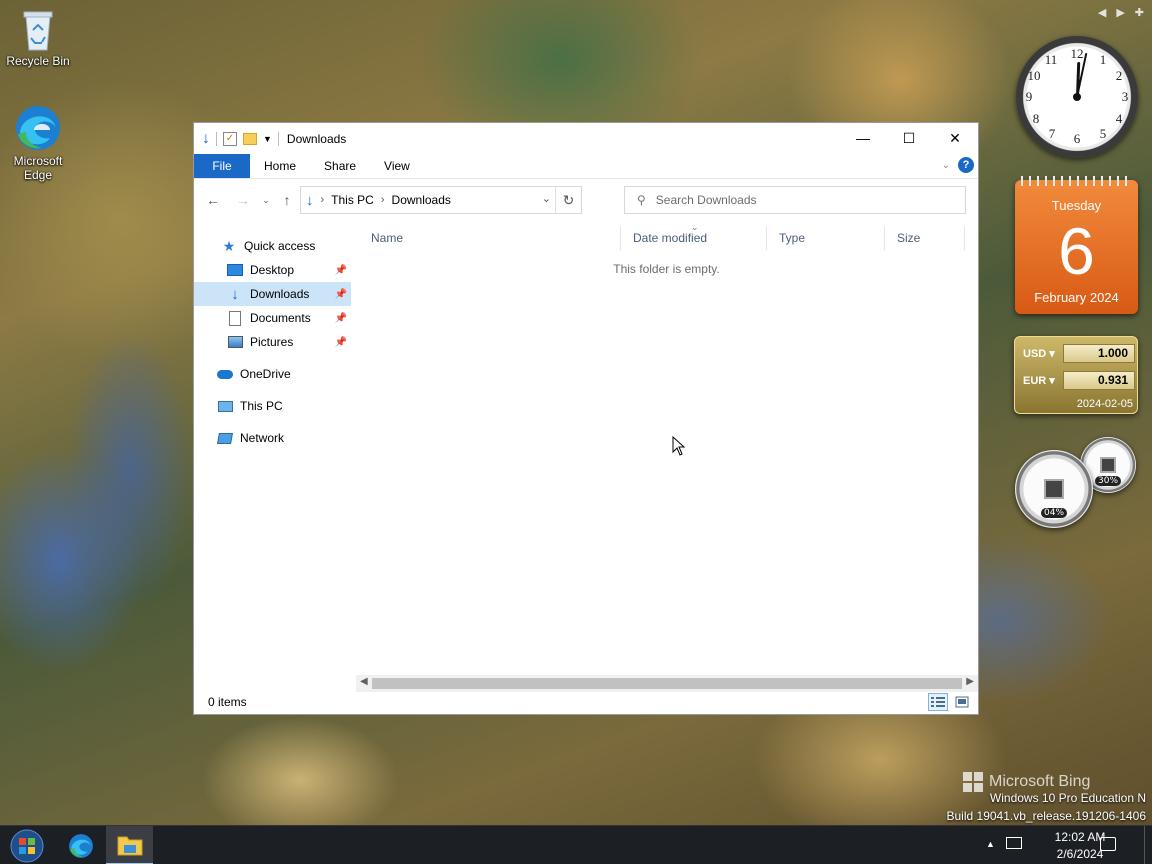  I want to click on window-controls: — ☐ ✕, so click(909, 138).